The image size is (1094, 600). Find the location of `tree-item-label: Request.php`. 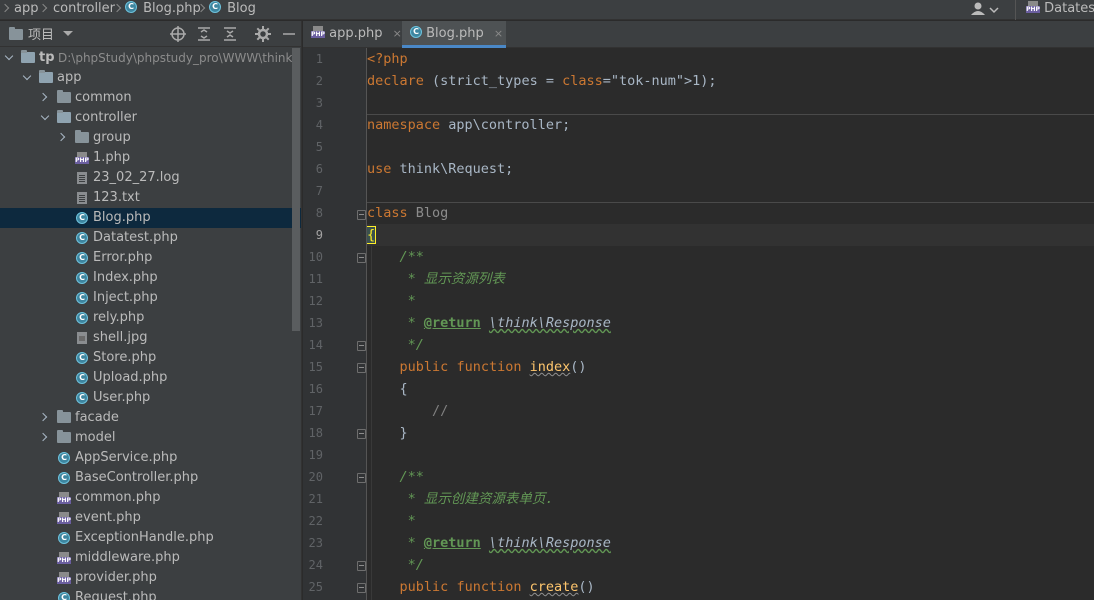

tree-item-label: Request.php is located at coordinates (116, 595).